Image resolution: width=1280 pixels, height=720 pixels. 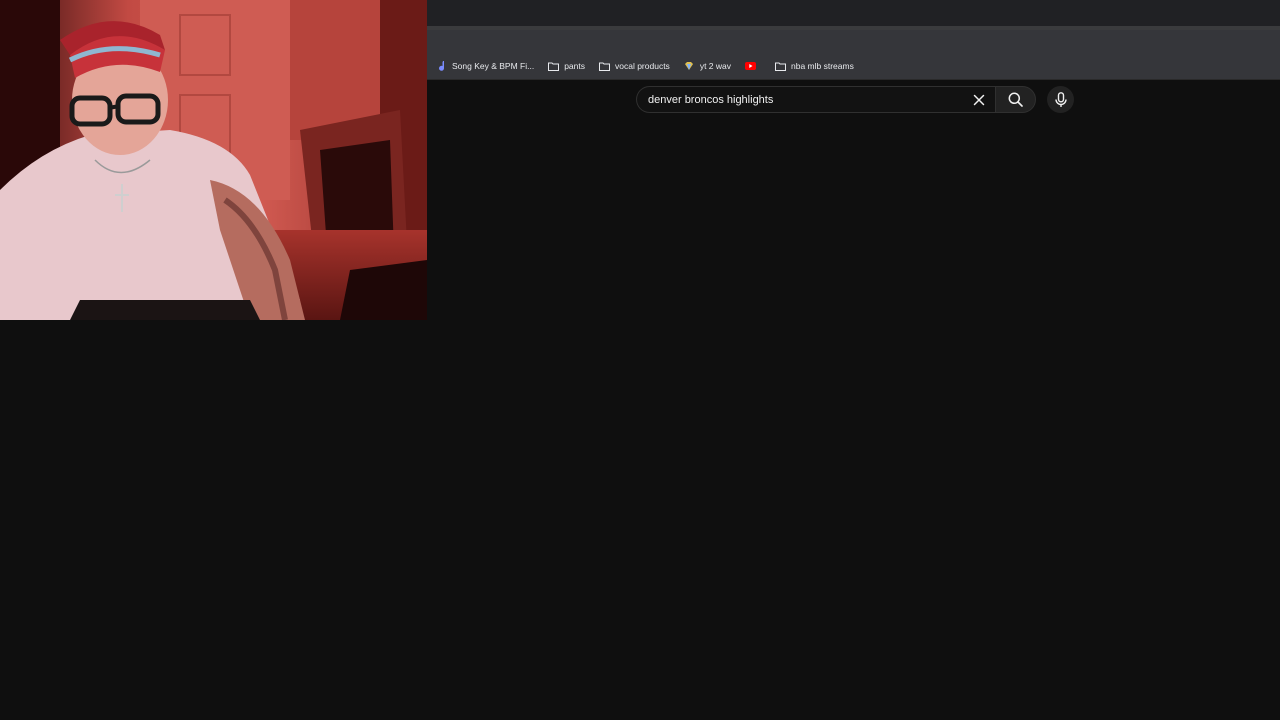 I want to click on bookmark-label: vocal products, so click(x=642, y=66).